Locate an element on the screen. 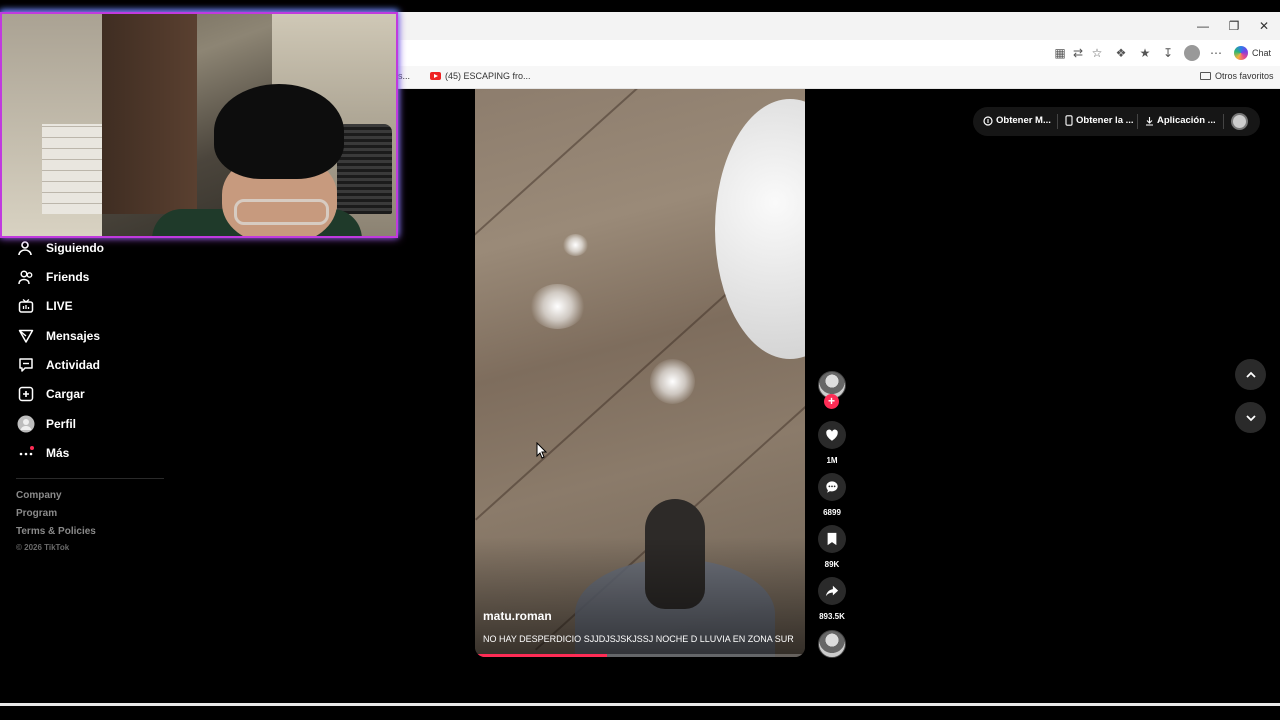 This screenshot has height=720, width=1280. favorites-icon: ★ is located at coordinates (1145, 53).